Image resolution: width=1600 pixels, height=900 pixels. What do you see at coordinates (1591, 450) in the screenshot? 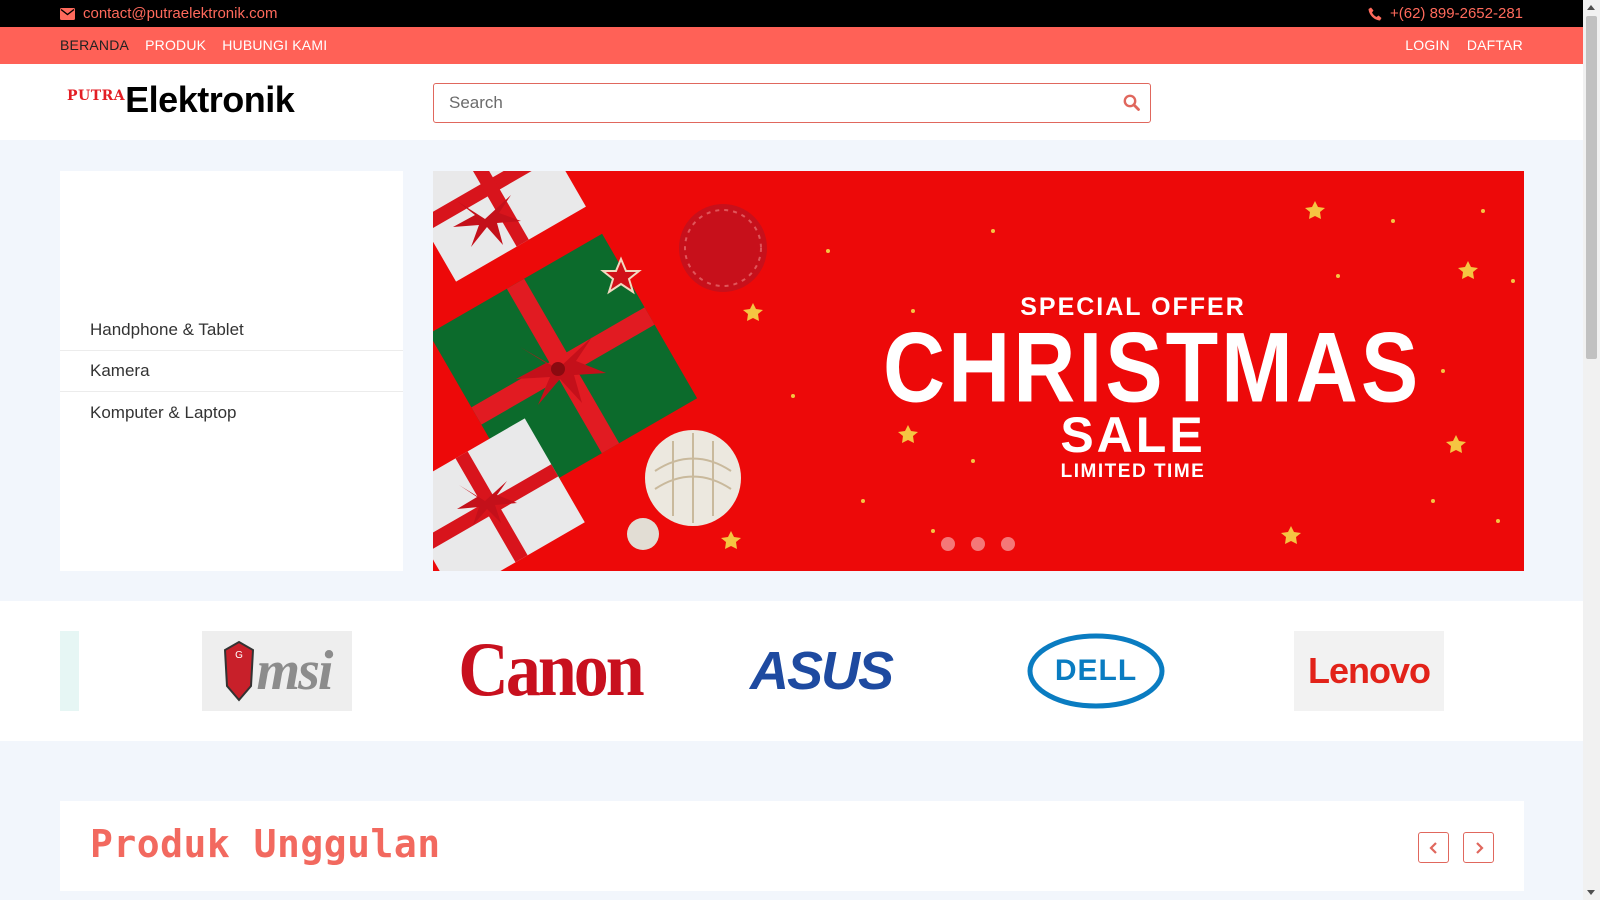
I see `page-scrollbar` at bounding box center [1591, 450].